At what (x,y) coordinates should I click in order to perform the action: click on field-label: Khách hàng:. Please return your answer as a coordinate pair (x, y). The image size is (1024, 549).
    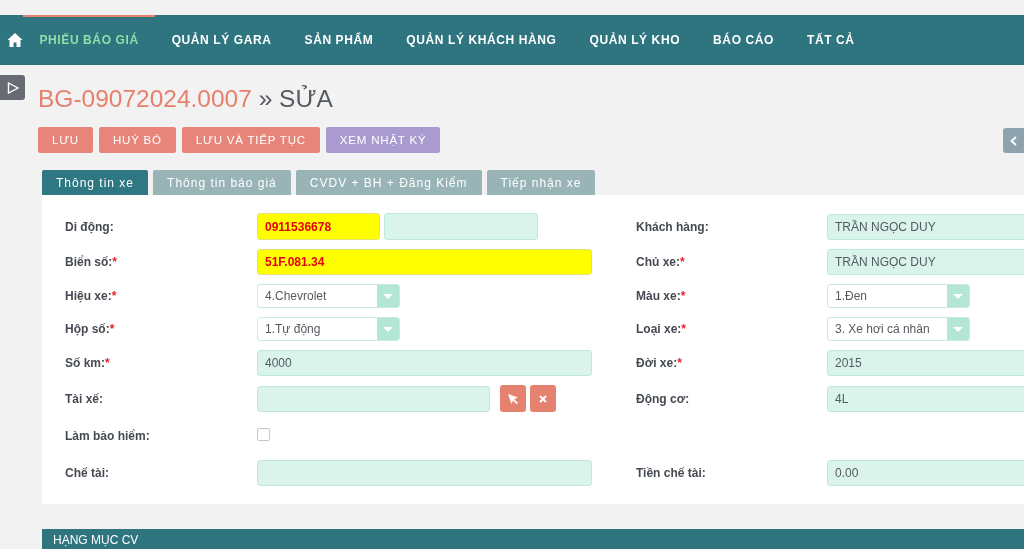
    Looking at the image, I should click on (673, 226).